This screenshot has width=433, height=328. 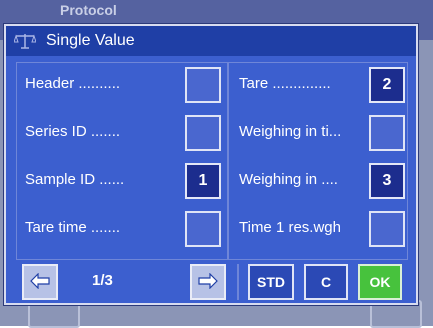 What do you see at coordinates (25, 41) in the screenshot?
I see `scale-icon` at bounding box center [25, 41].